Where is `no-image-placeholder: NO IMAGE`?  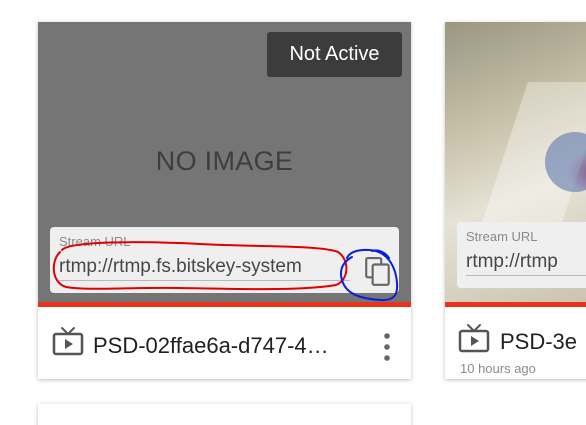 no-image-placeholder: NO IMAGE is located at coordinates (224, 161).